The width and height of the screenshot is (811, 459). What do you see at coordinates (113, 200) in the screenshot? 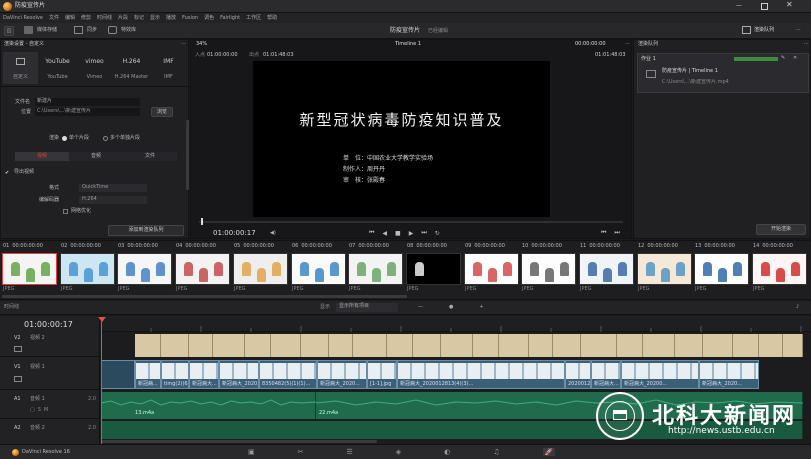
I see `codec-select: H.264` at bounding box center [113, 200].